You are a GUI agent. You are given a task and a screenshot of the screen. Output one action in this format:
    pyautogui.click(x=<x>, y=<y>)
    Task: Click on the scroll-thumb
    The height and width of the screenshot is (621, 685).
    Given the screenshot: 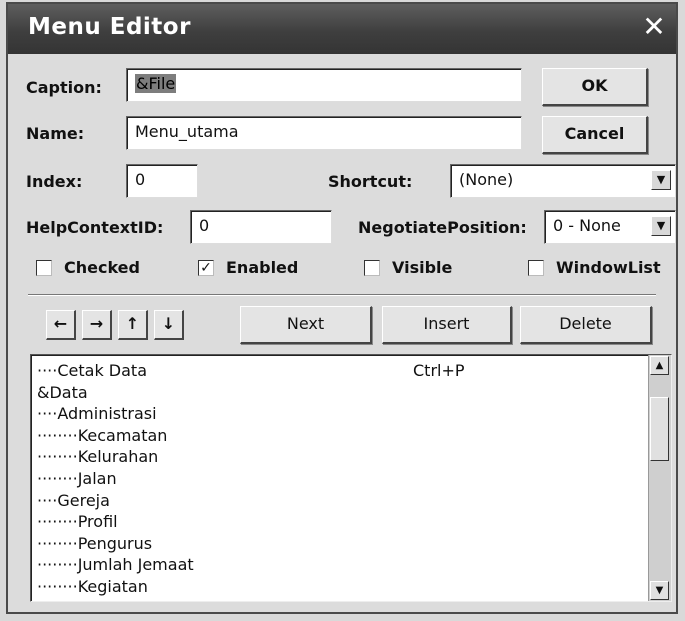 What is the action you would take?
    pyautogui.click(x=659, y=429)
    